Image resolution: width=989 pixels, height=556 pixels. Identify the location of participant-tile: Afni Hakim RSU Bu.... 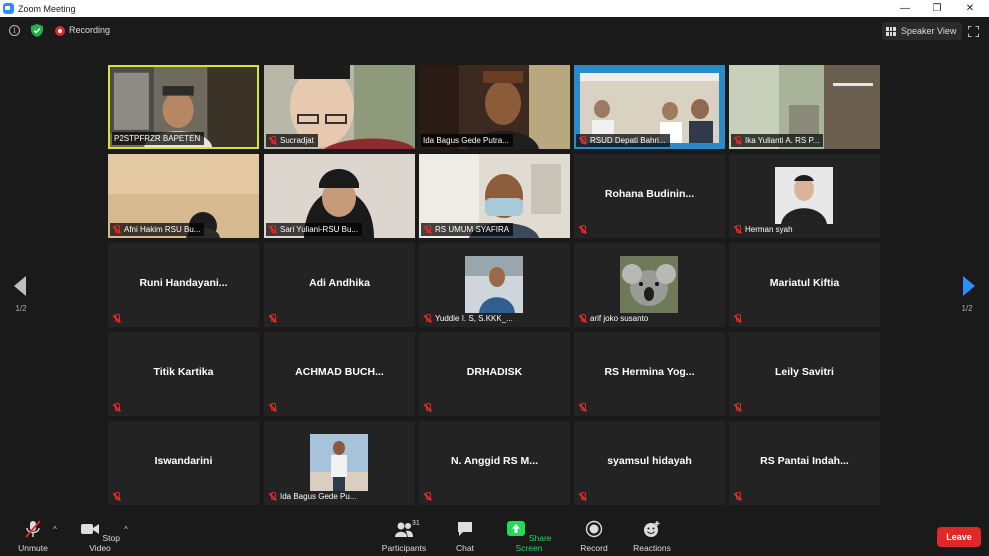
(183, 196).